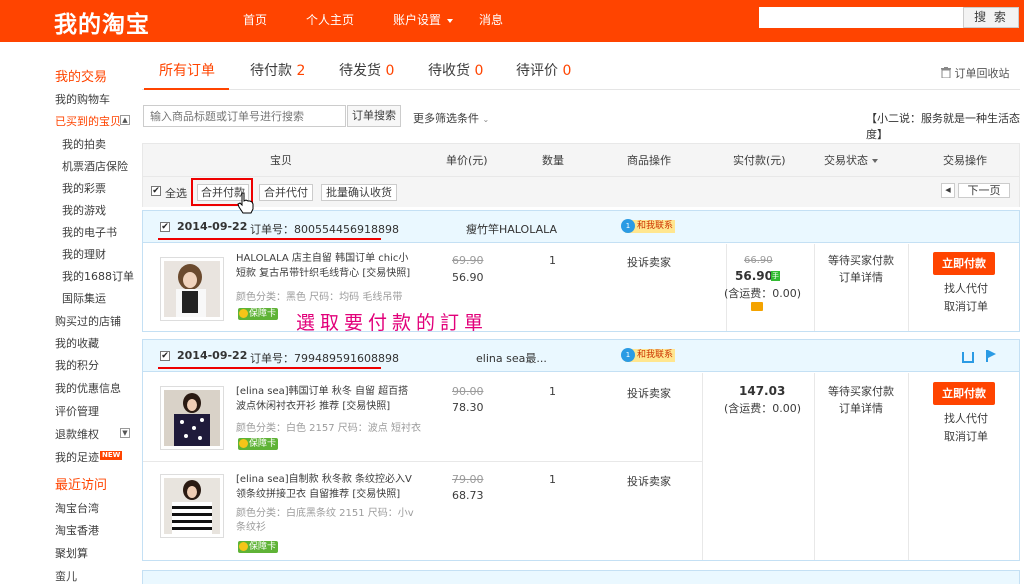 This screenshot has height=584, width=1024. What do you see at coordinates (125, 433) in the screenshot?
I see `expand-icon: ▼` at bounding box center [125, 433].